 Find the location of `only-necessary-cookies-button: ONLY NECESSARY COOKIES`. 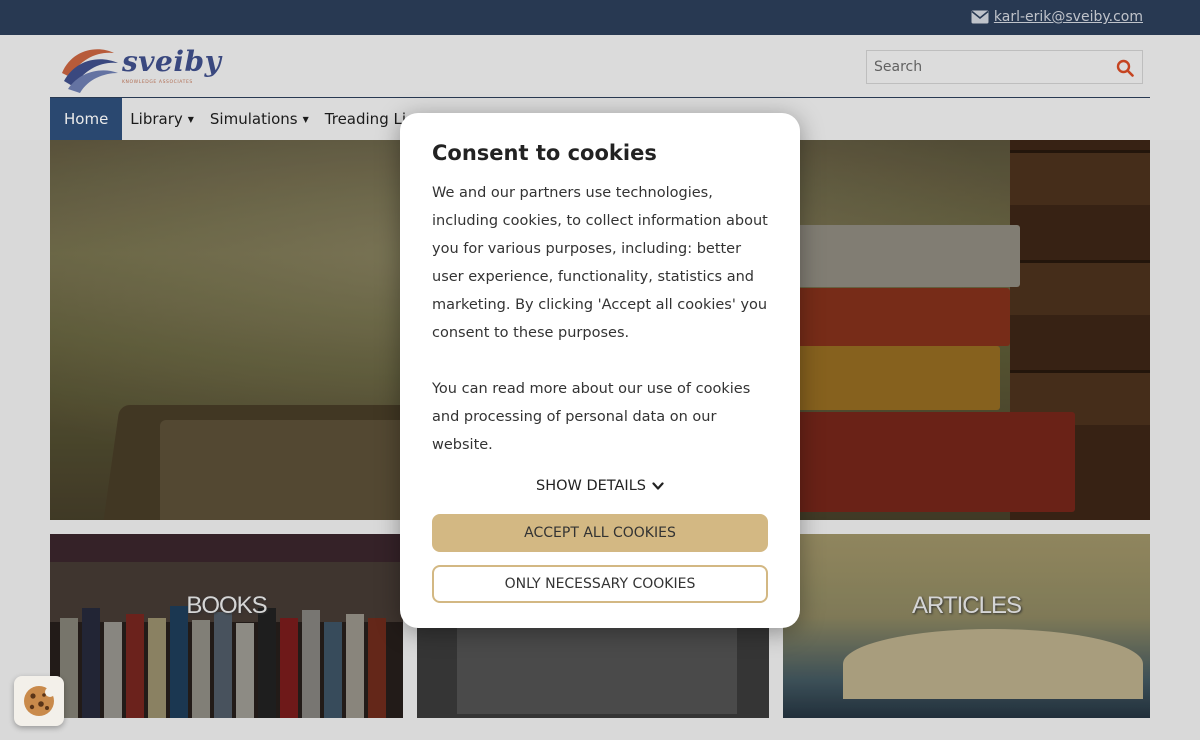

only-necessary-cookies-button: ONLY NECESSARY COOKIES is located at coordinates (600, 584).